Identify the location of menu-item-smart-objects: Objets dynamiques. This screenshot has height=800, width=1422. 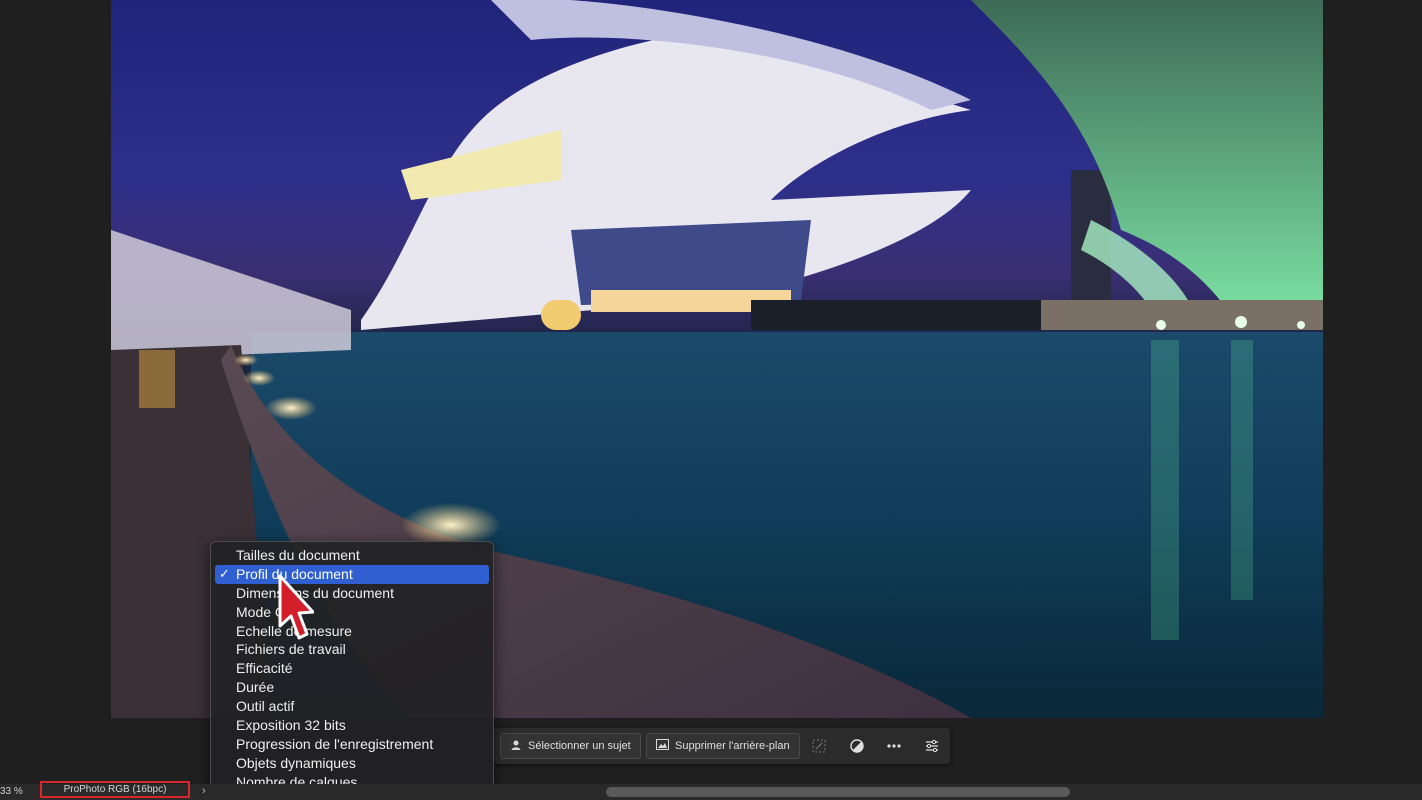
(352, 763).